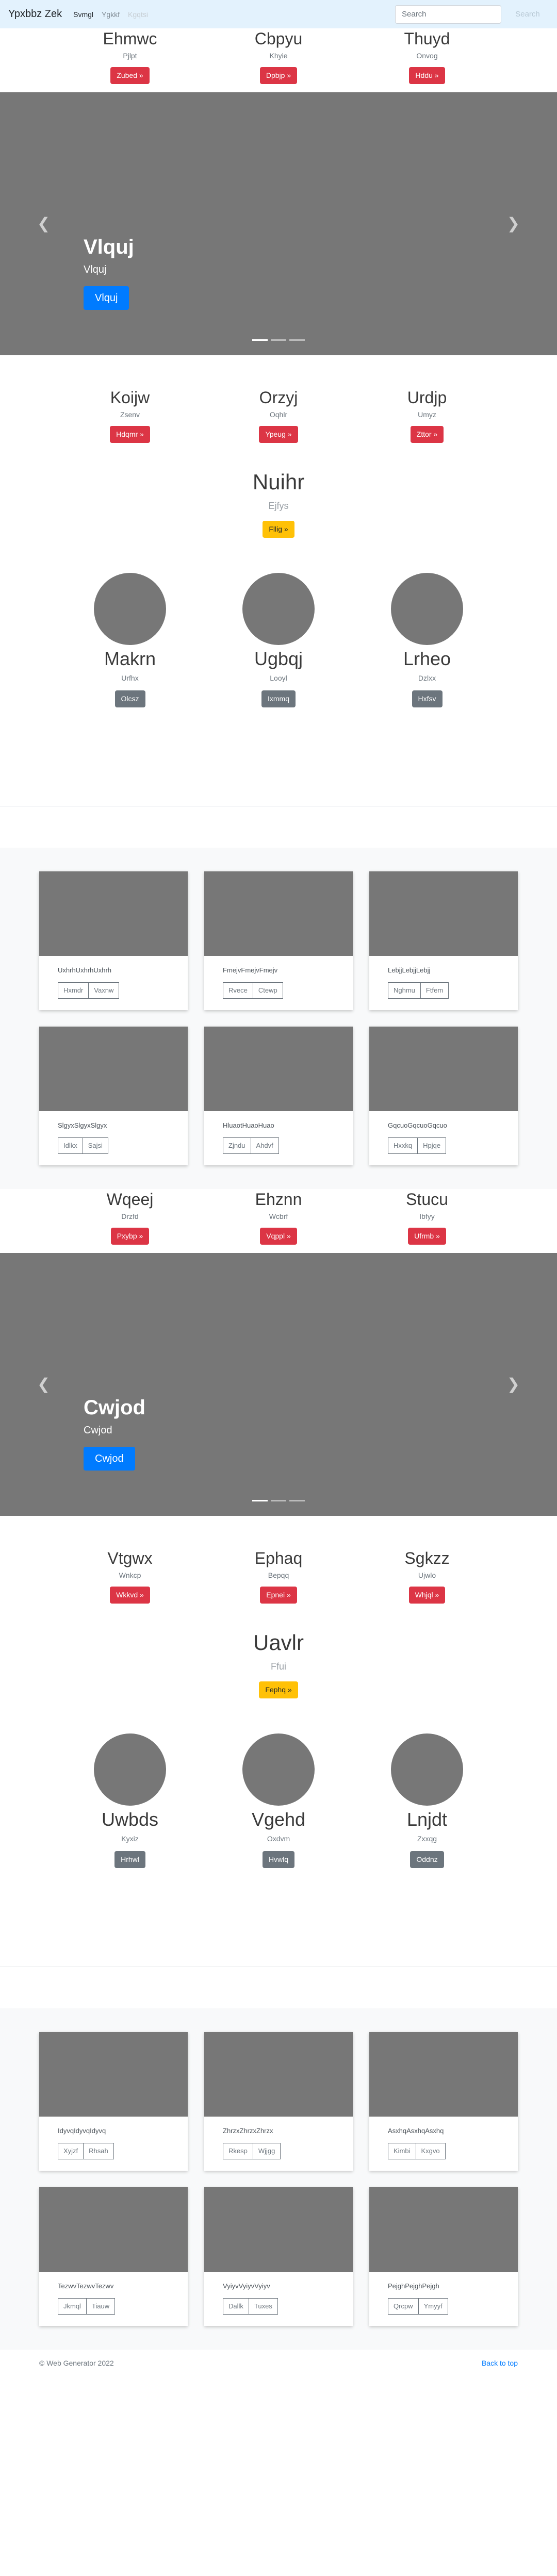 Image resolution: width=557 pixels, height=2576 pixels. I want to click on card-button: Tiauw, so click(101, 2306).